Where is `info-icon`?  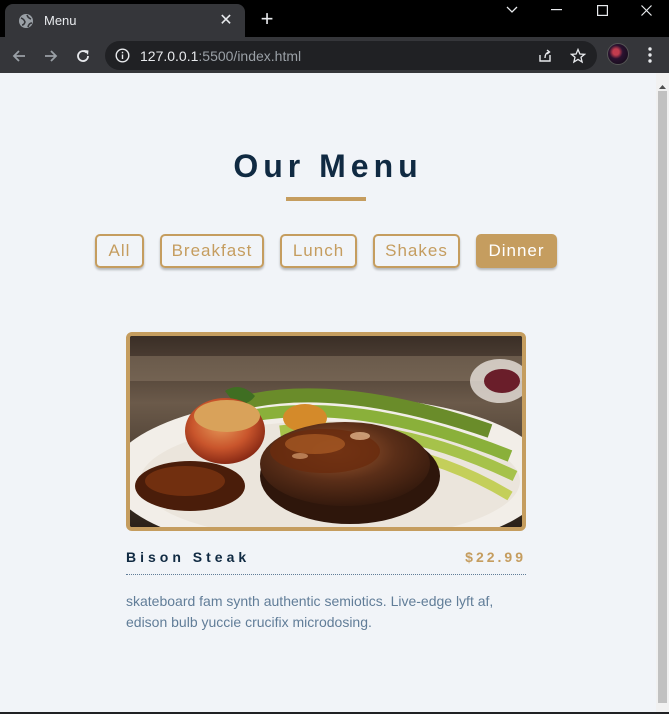
info-icon is located at coordinates (122, 55).